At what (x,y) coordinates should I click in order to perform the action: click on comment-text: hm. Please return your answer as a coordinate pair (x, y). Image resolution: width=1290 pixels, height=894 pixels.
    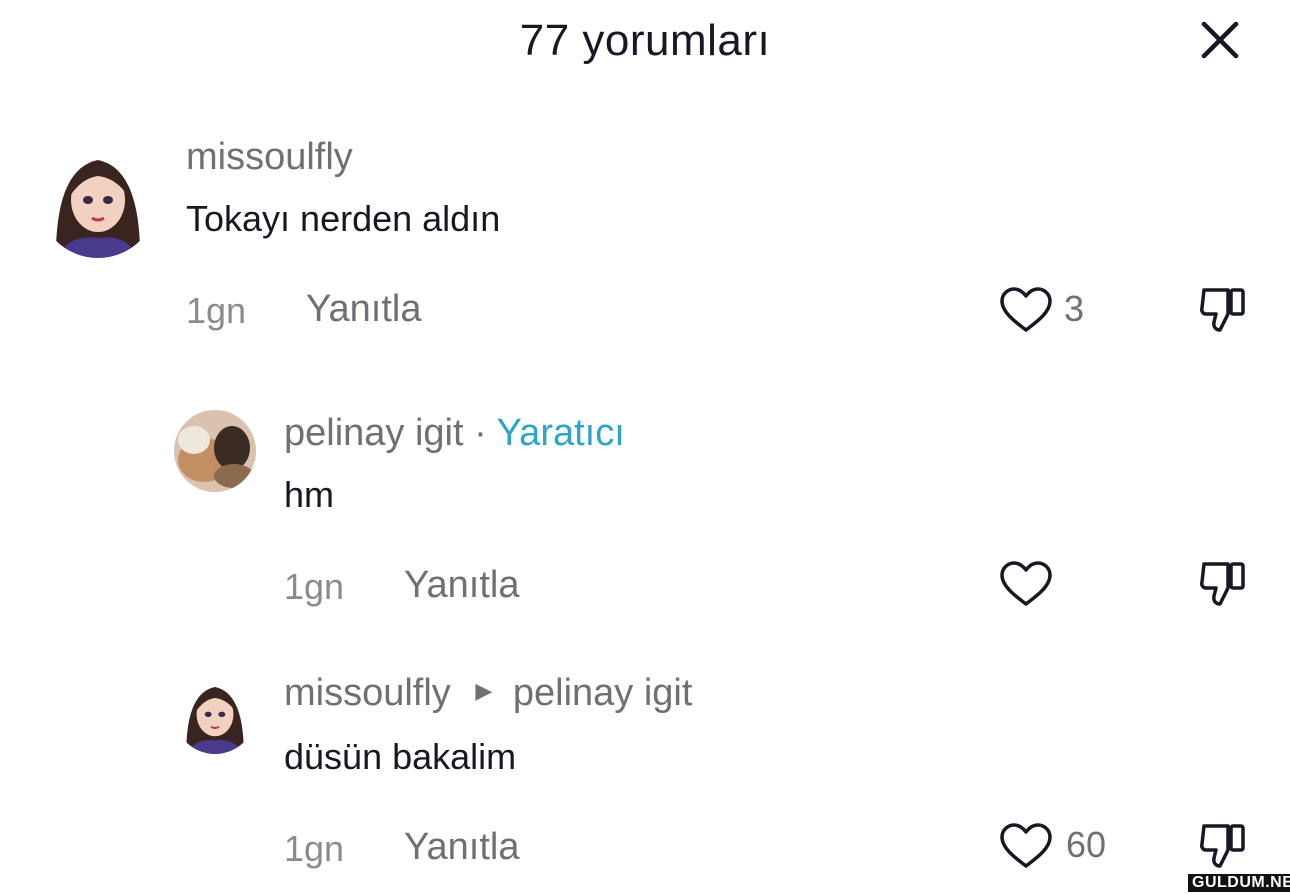
    Looking at the image, I should click on (309, 494).